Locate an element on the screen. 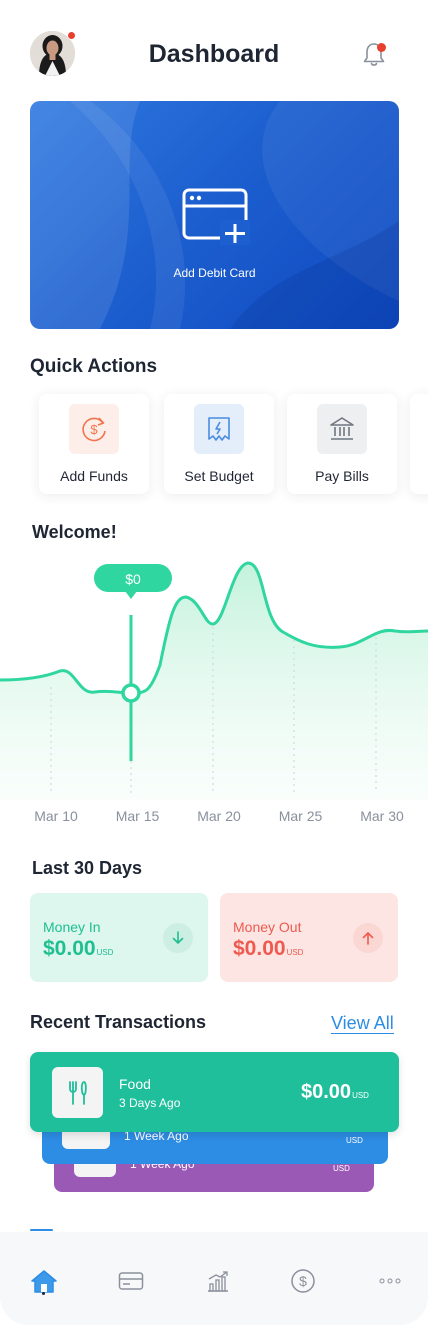 The height and width of the screenshot is (1325, 428). transaction-card-food: Food 3 Days Ago $0.00USD is located at coordinates (214, 1092).